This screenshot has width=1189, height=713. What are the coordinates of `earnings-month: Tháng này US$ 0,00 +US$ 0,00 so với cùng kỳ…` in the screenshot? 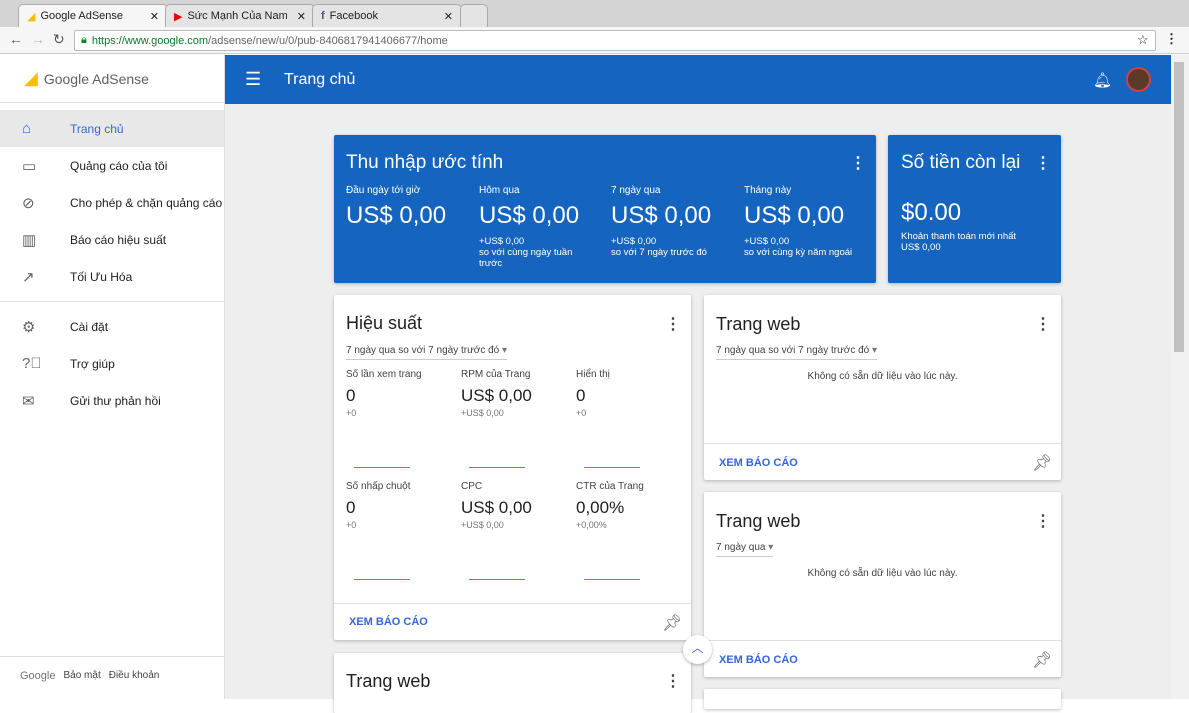 It's located at (798, 221).